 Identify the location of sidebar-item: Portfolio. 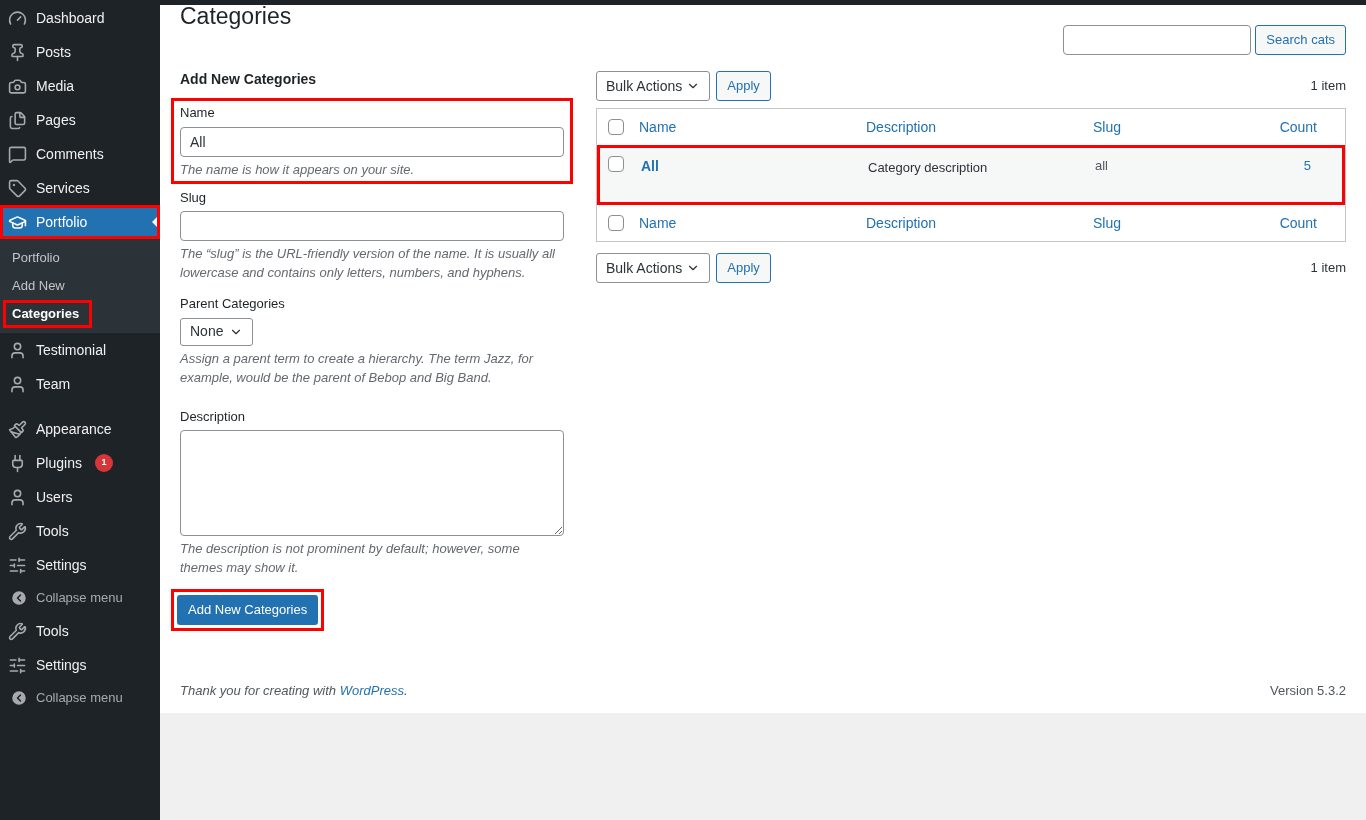
(80, 222).